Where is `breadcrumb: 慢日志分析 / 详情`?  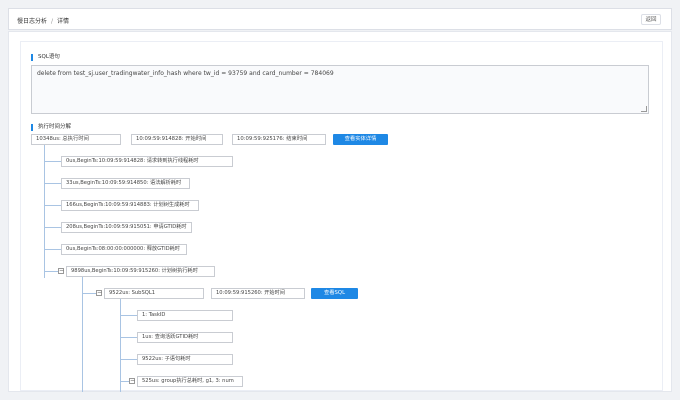
breadcrumb: 慢日志分析 / 详情 is located at coordinates (43, 20).